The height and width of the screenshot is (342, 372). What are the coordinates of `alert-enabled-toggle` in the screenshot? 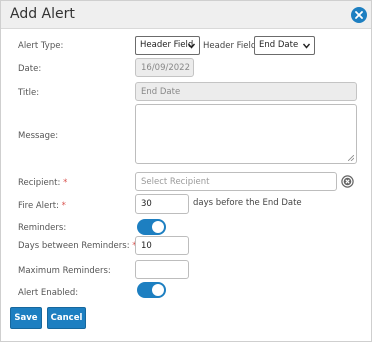 It's located at (151, 290).